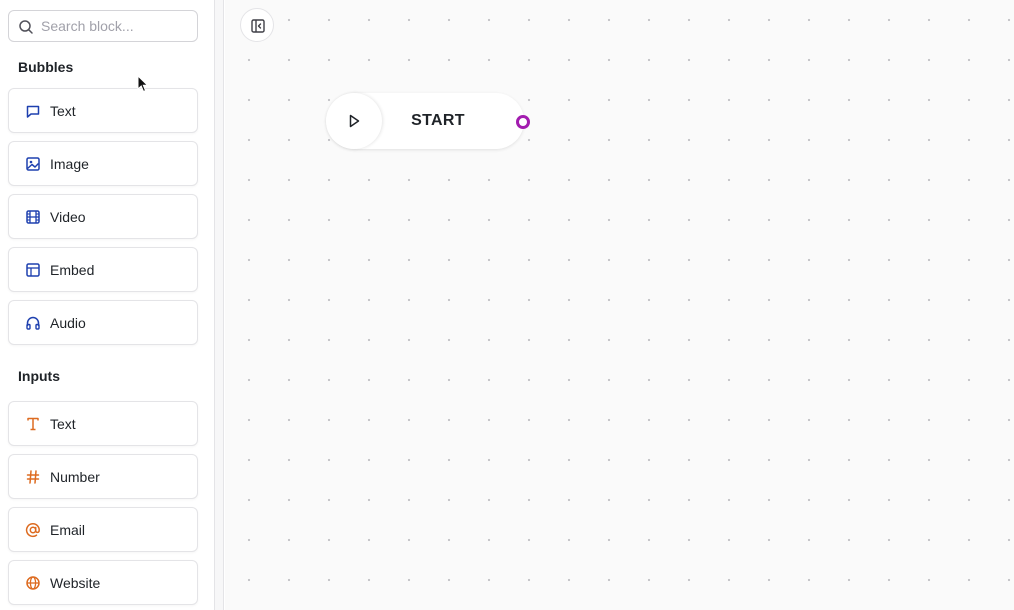 The image size is (1014, 610). Describe the element at coordinates (438, 120) in the screenshot. I see `start-node-label: START` at that location.